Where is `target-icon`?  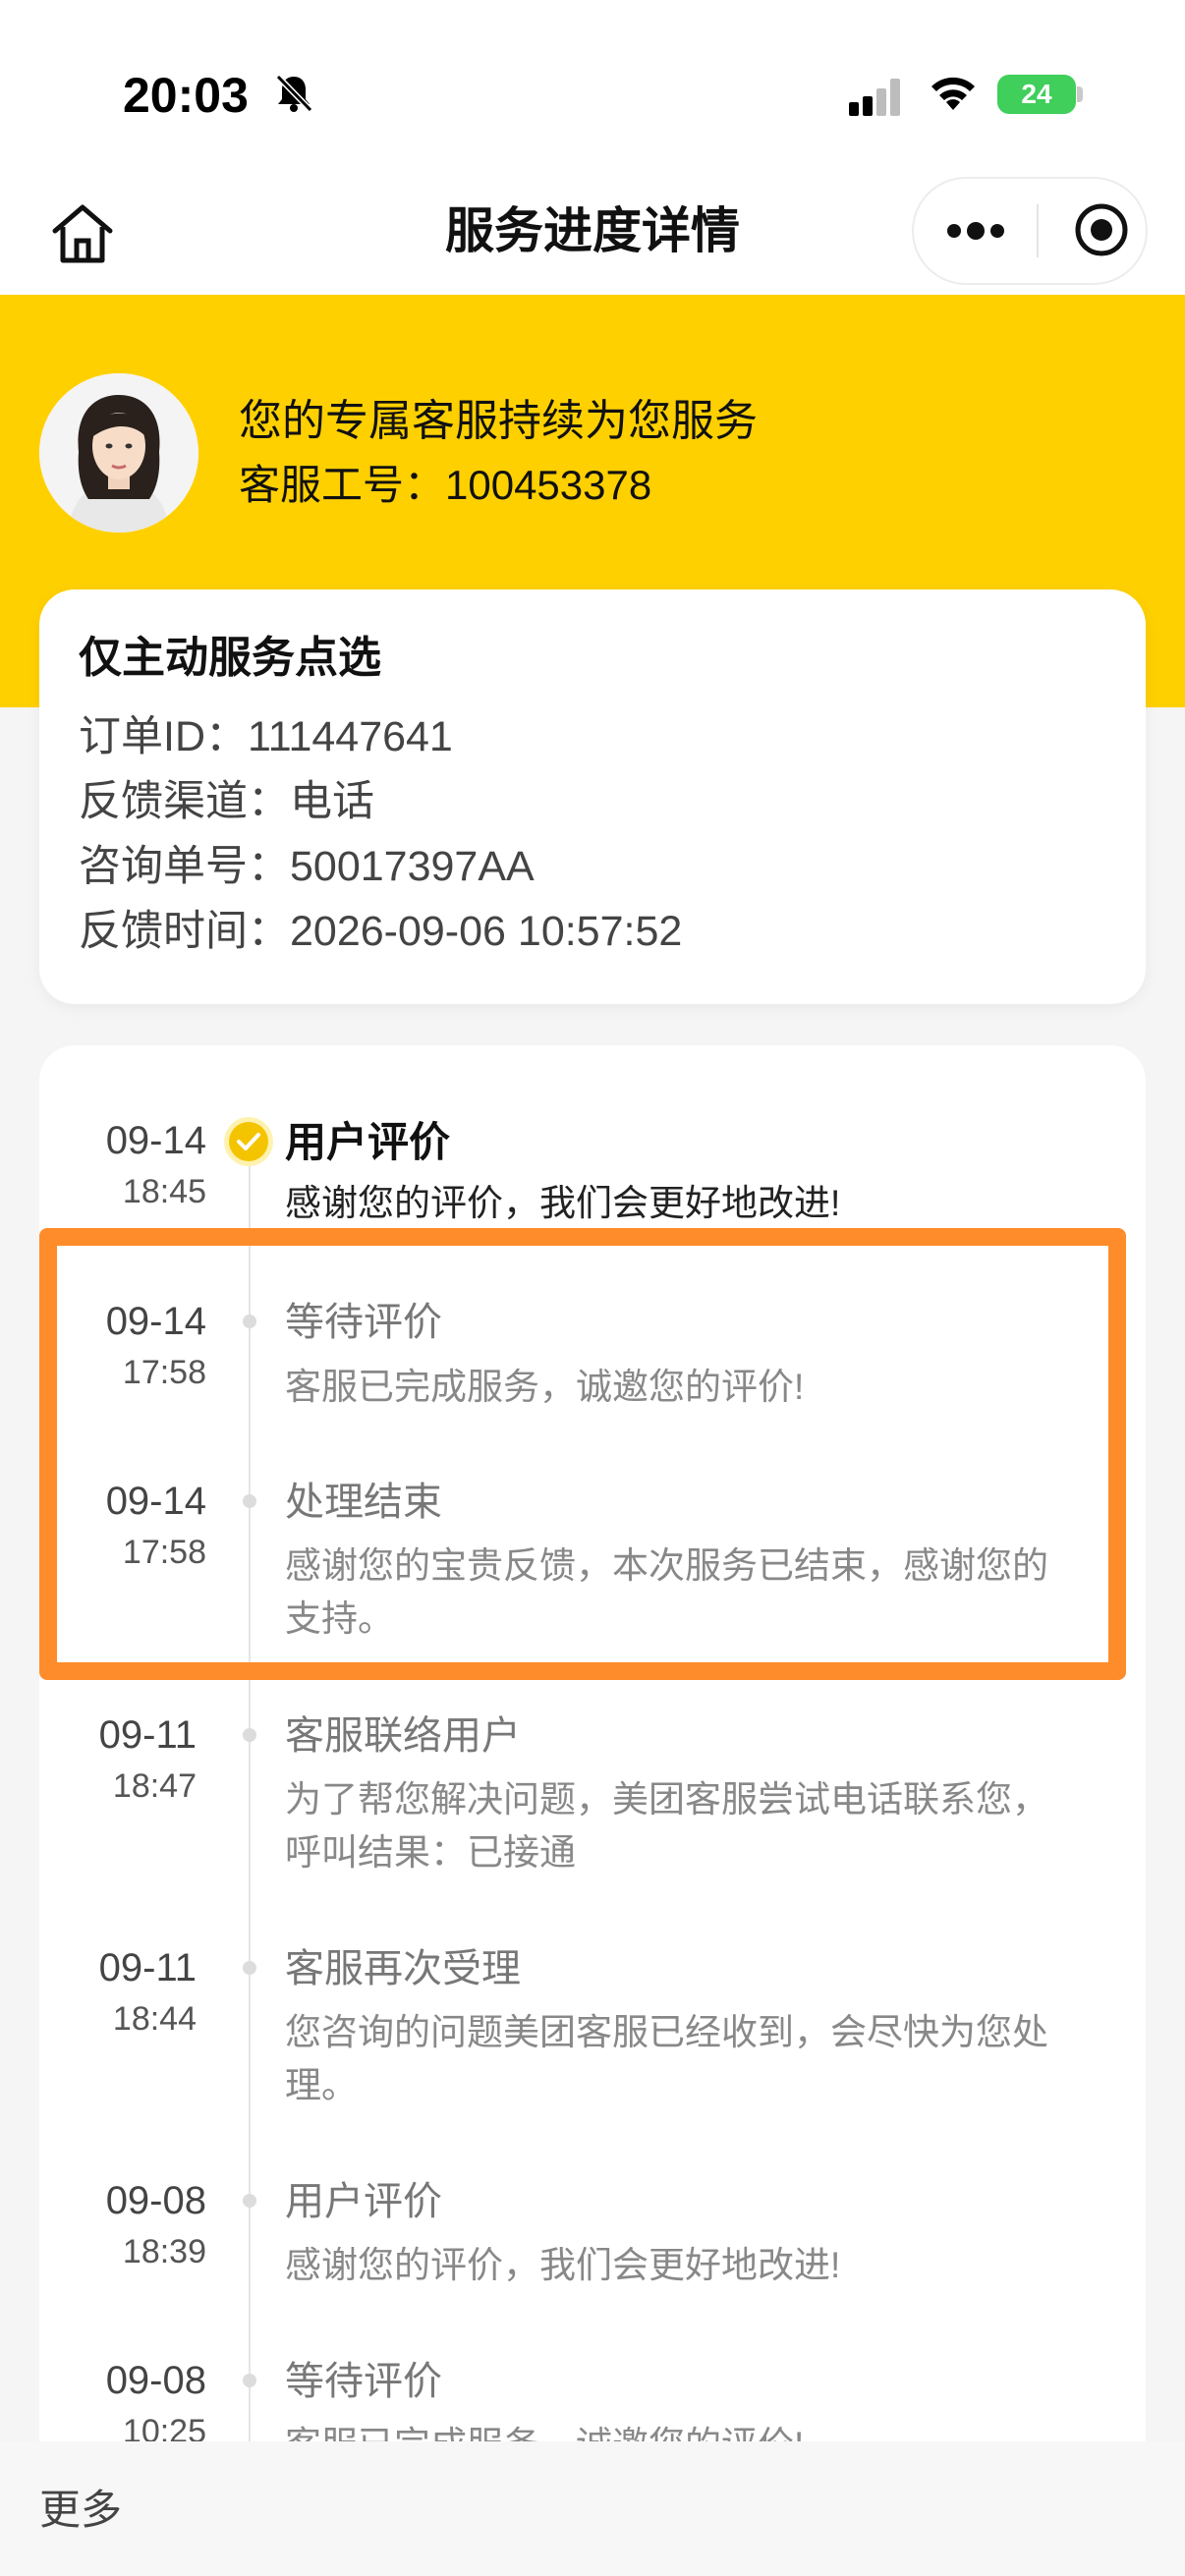
target-icon is located at coordinates (1102, 229).